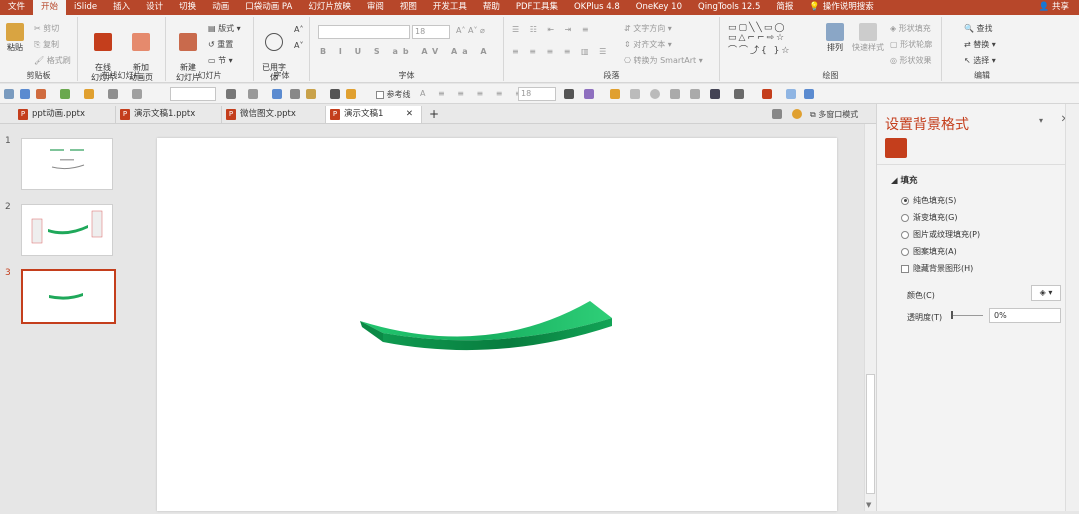 The width and height of the screenshot is (1079, 514). I want to click on menu-search: 💡 操作说明搜索, so click(841, 7).